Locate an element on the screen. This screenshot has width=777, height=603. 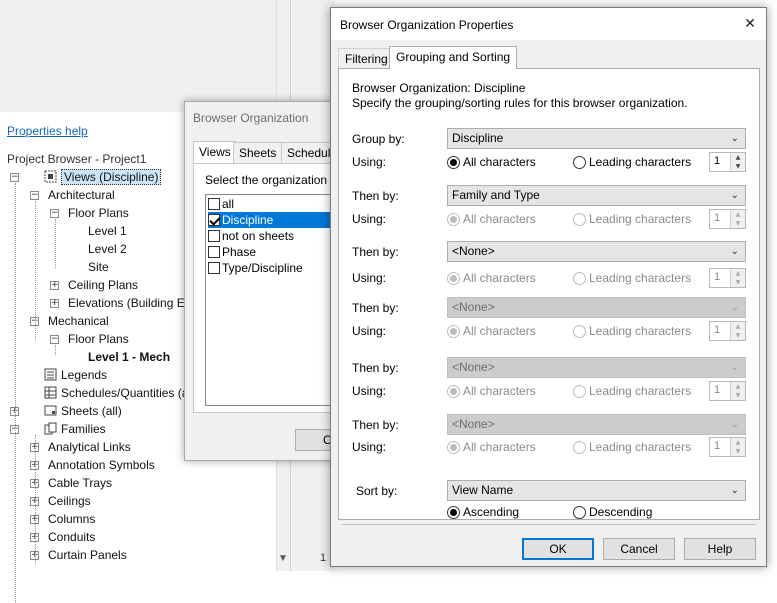
close-icon: ✕ is located at coordinates (750, 24).